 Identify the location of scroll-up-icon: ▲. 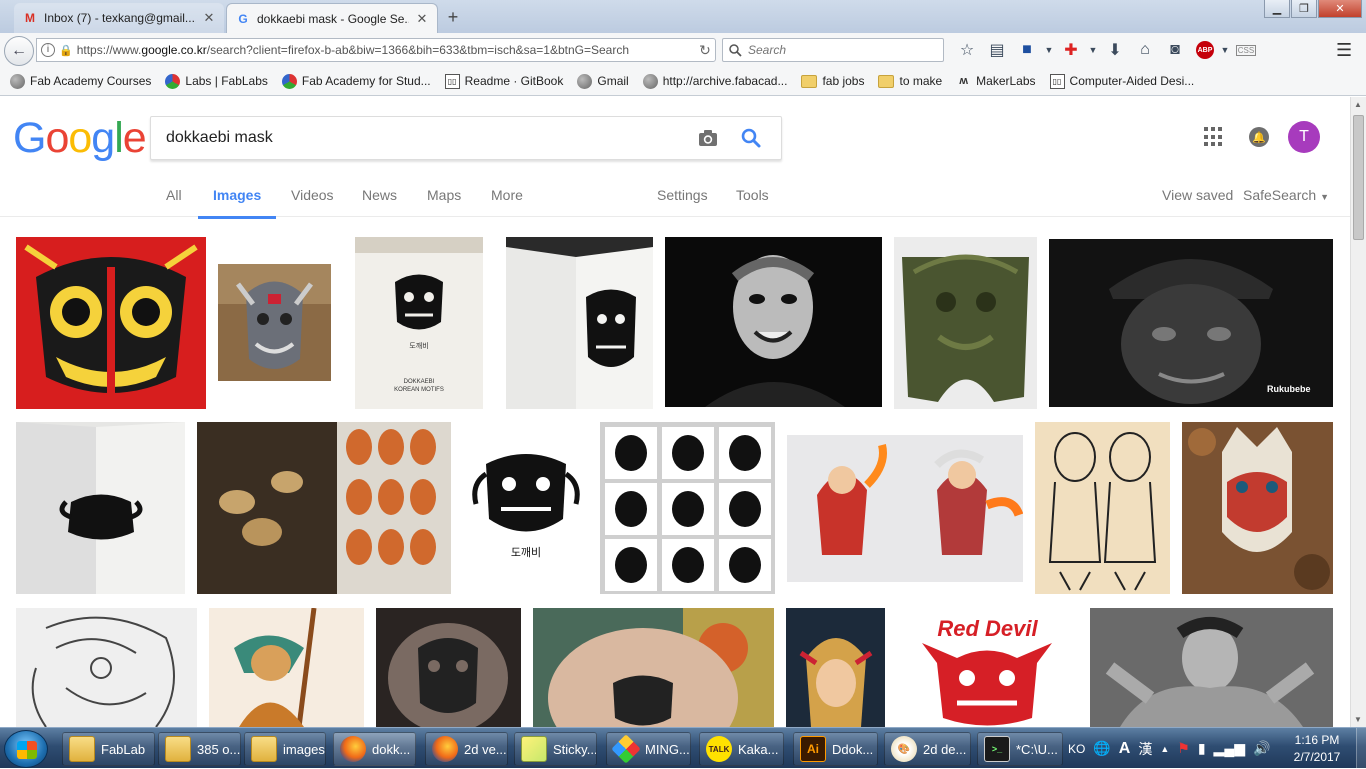
(1358, 104).